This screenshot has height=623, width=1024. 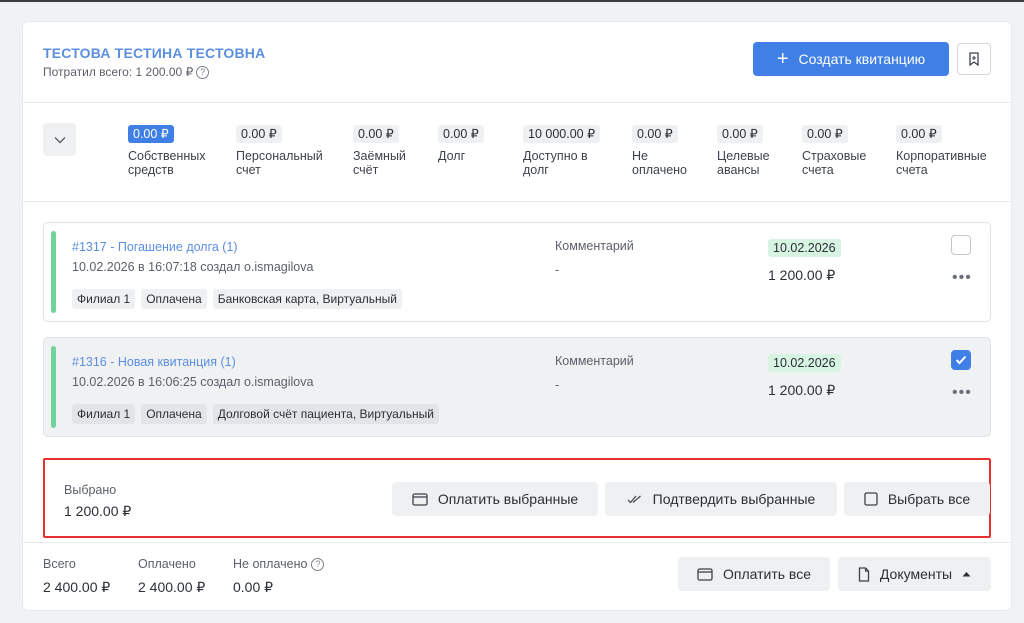 I want to click on pay-selected-label: Оплатить выбранные, so click(x=508, y=499).